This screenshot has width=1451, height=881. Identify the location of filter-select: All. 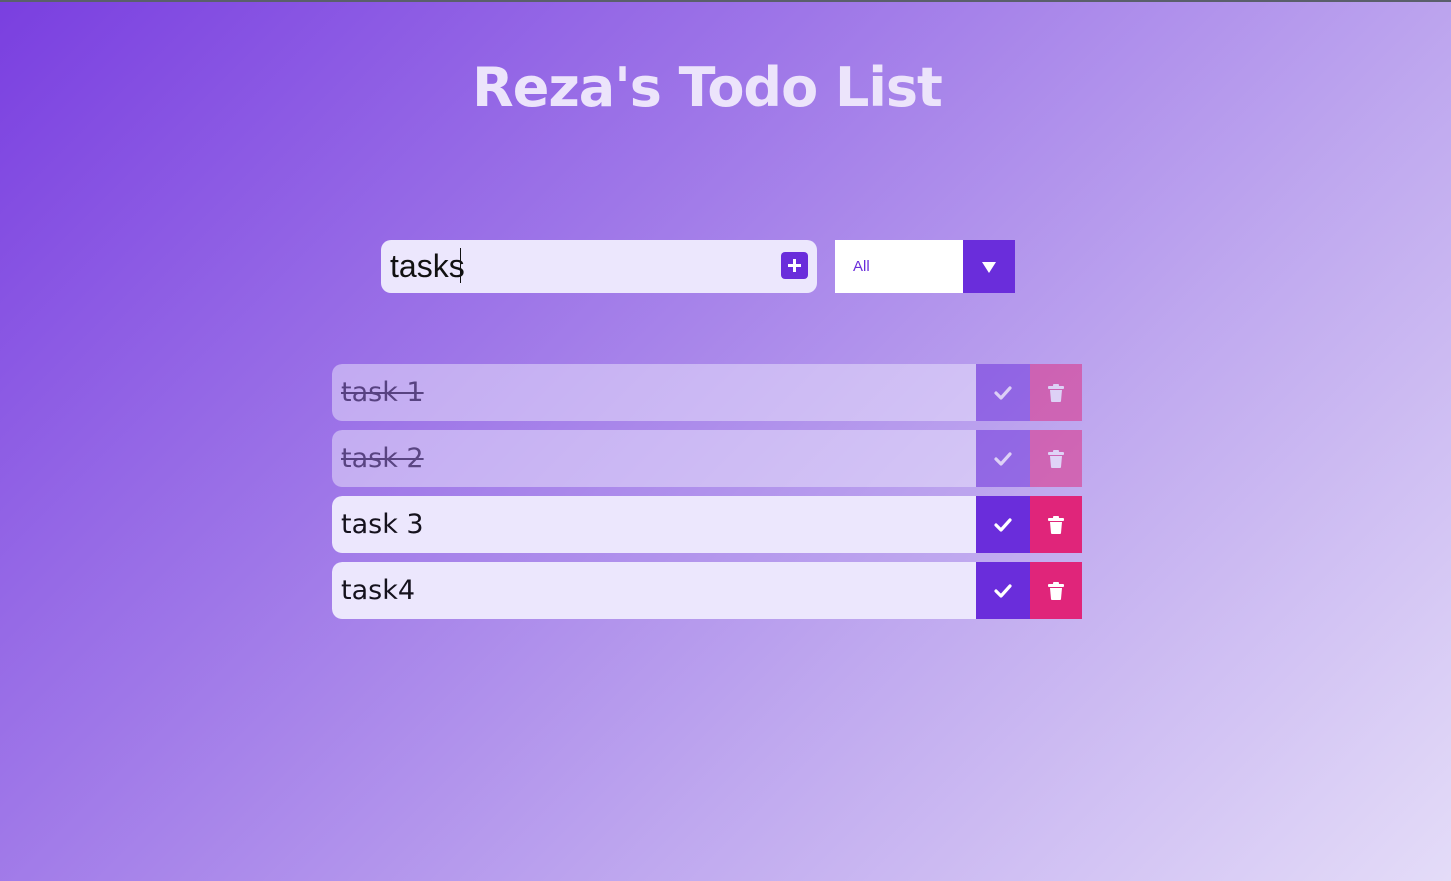
(925, 266).